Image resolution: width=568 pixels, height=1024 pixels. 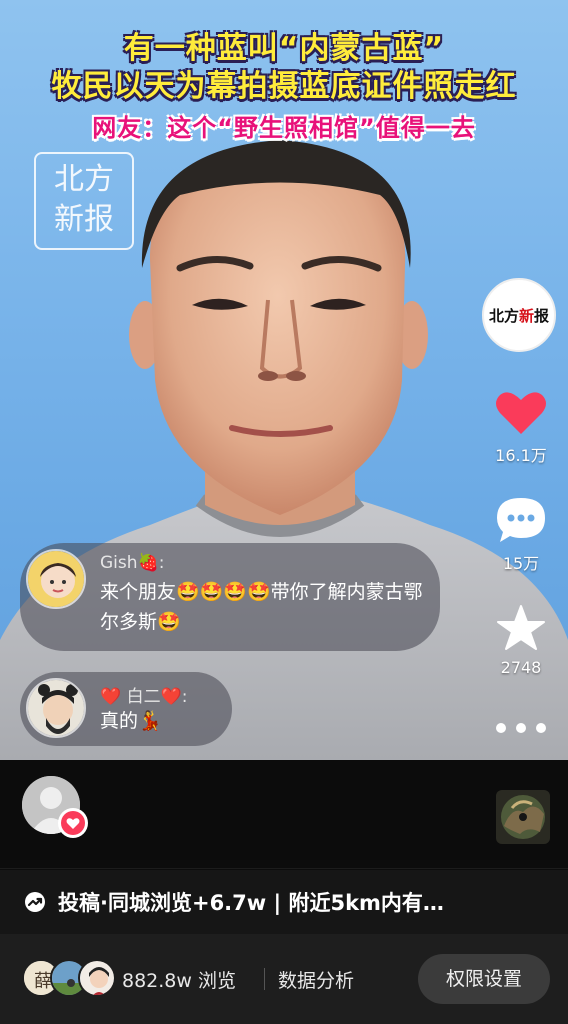 I want to click on favorite-button: 2748, so click(x=521, y=640).